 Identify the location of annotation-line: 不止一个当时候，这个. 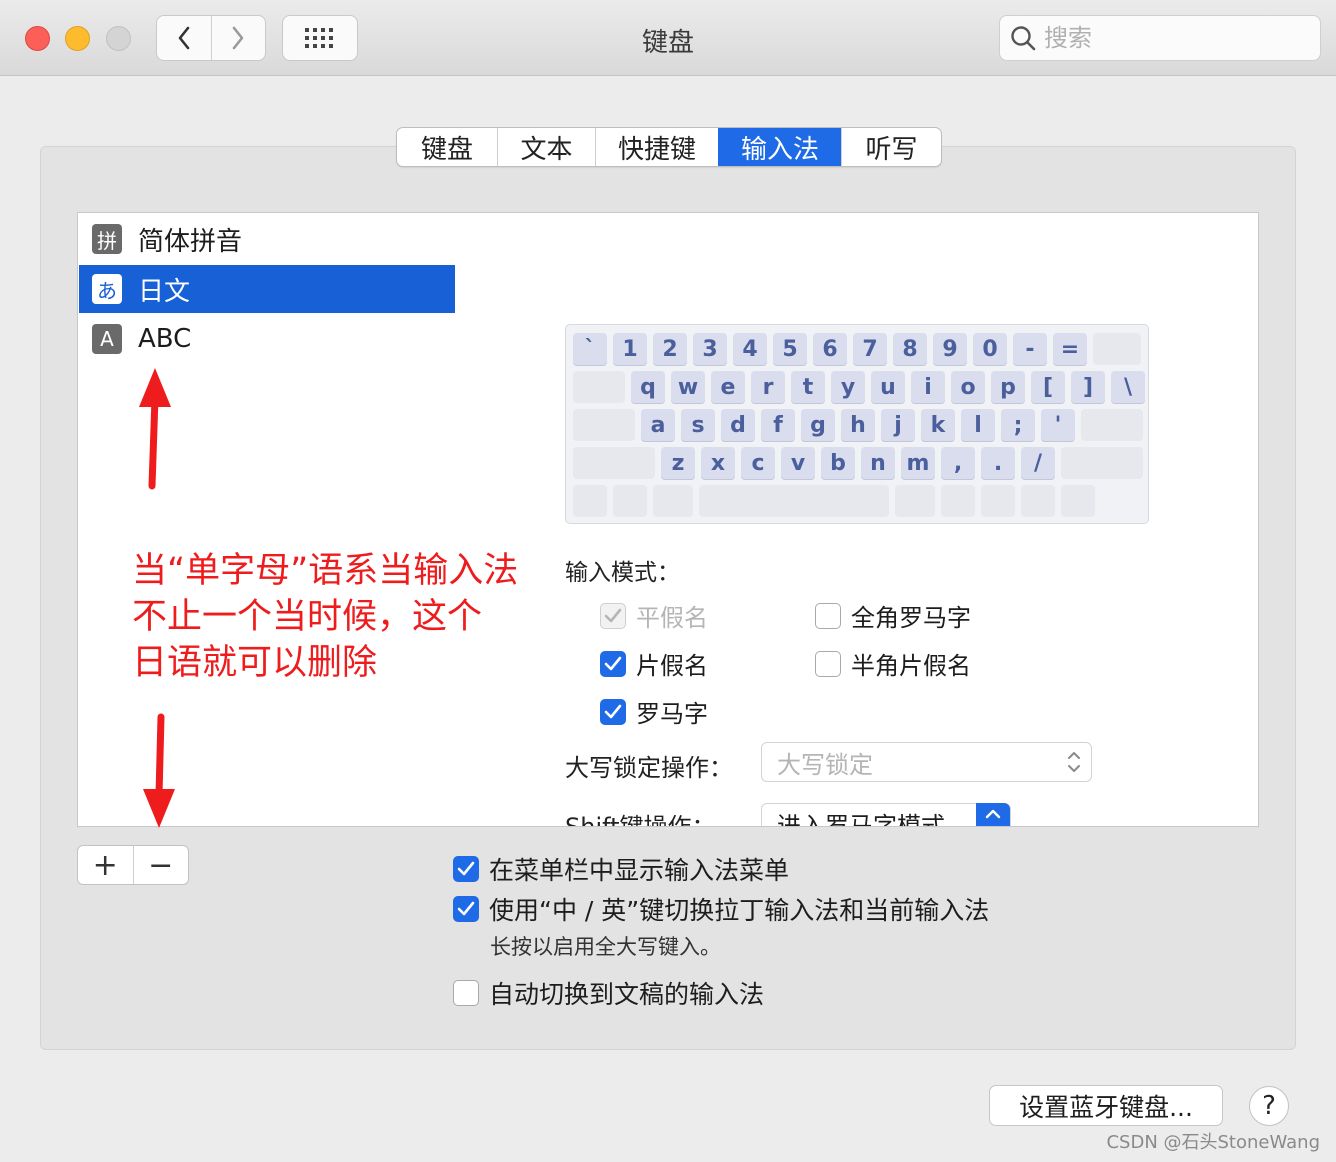
(307, 617).